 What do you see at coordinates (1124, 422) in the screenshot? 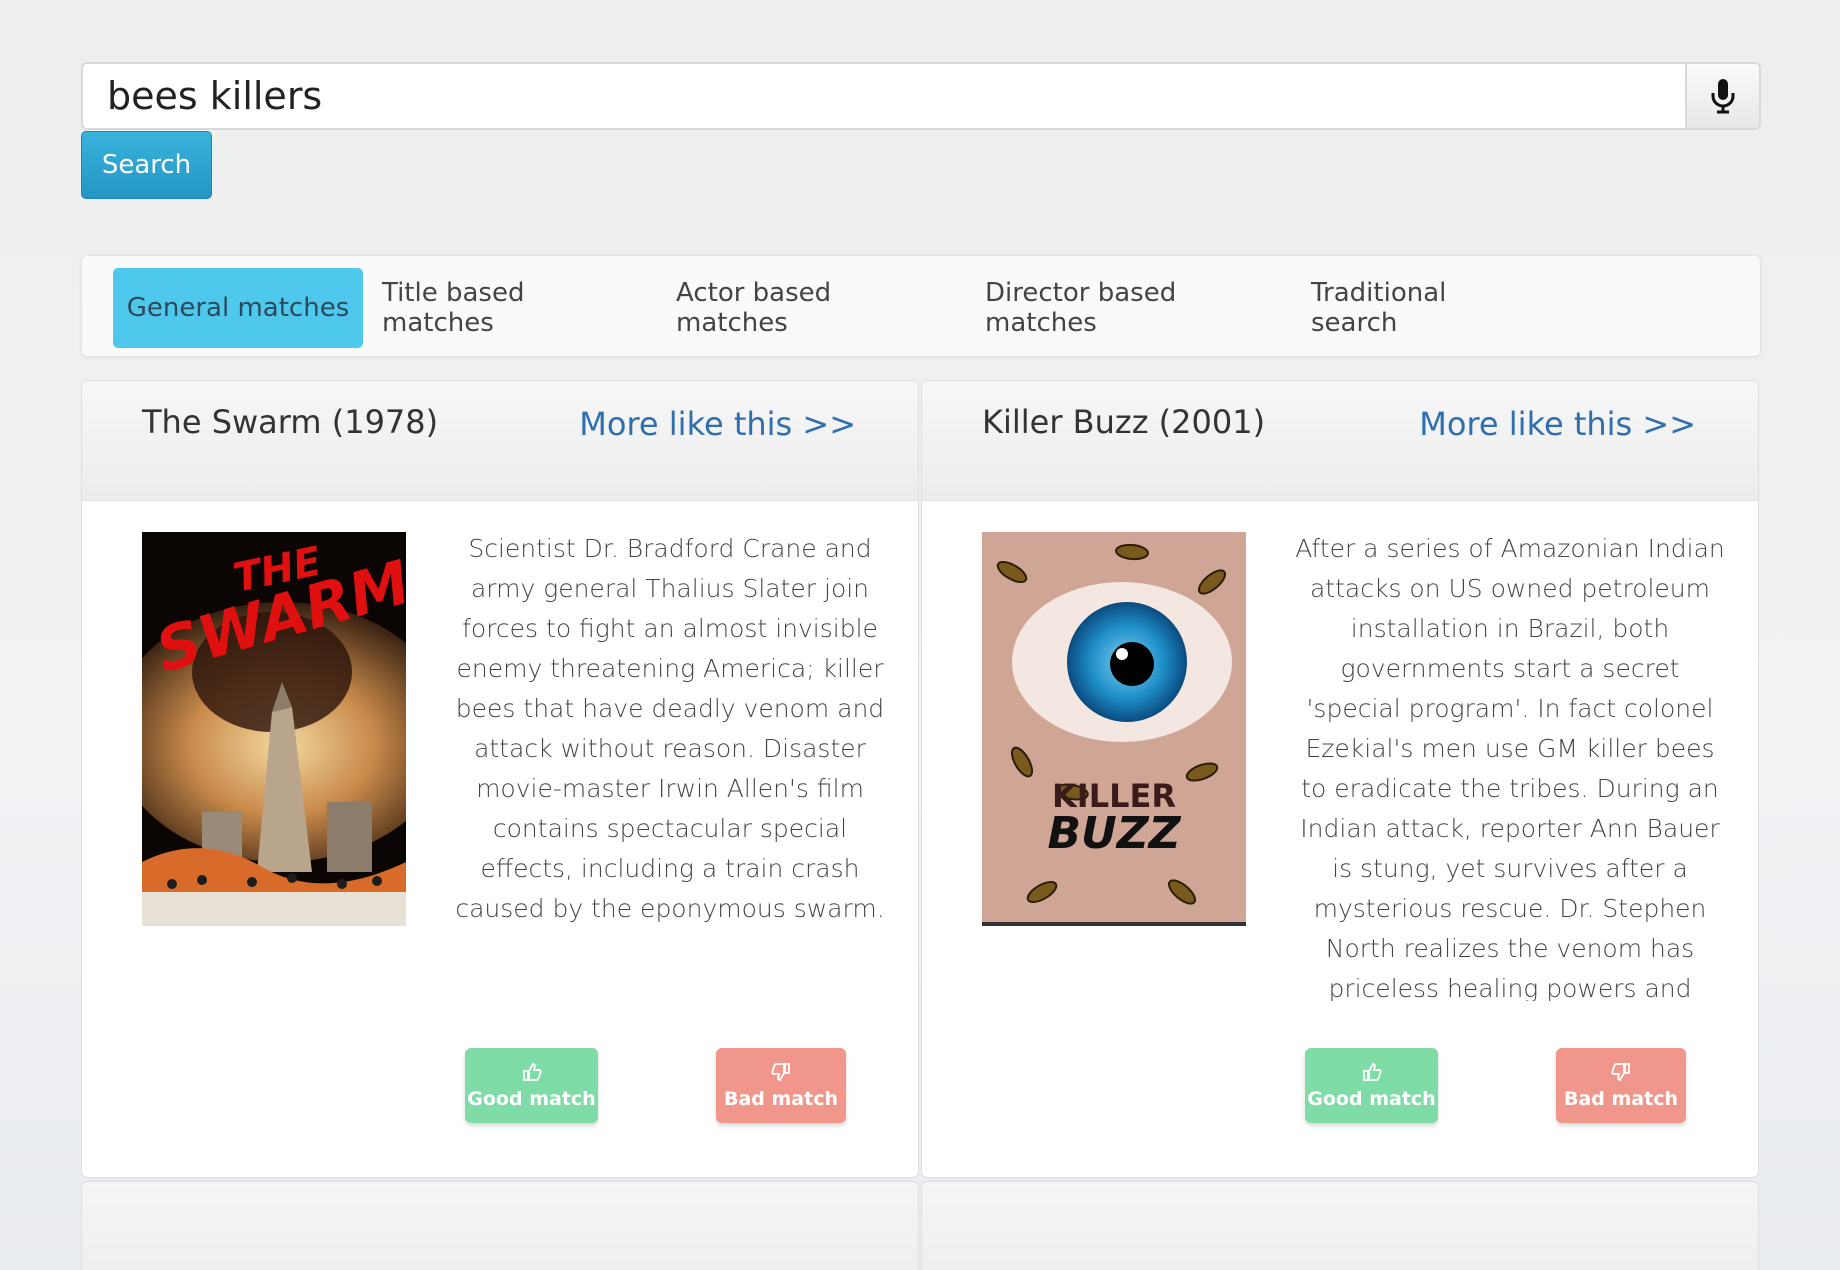
I see `movie-title: Killer Buzz (2001)` at bounding box center [1124, 422].